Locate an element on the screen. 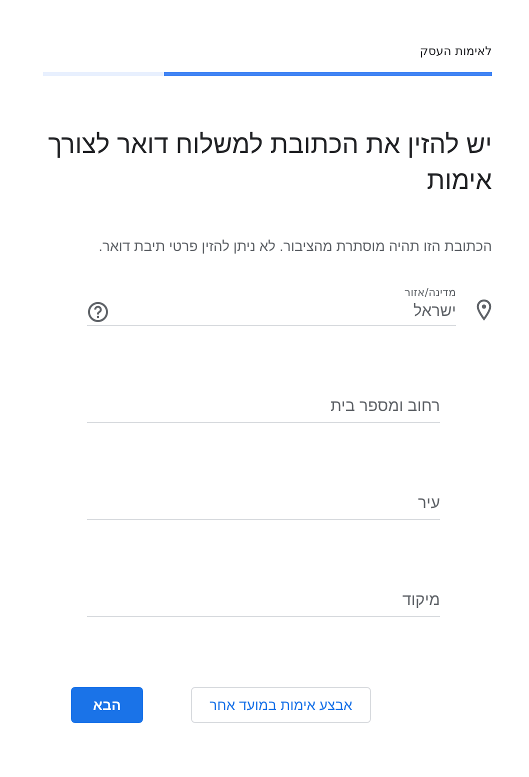  input-field: רחוב ומספר בית is located at coordinates (263, 408).